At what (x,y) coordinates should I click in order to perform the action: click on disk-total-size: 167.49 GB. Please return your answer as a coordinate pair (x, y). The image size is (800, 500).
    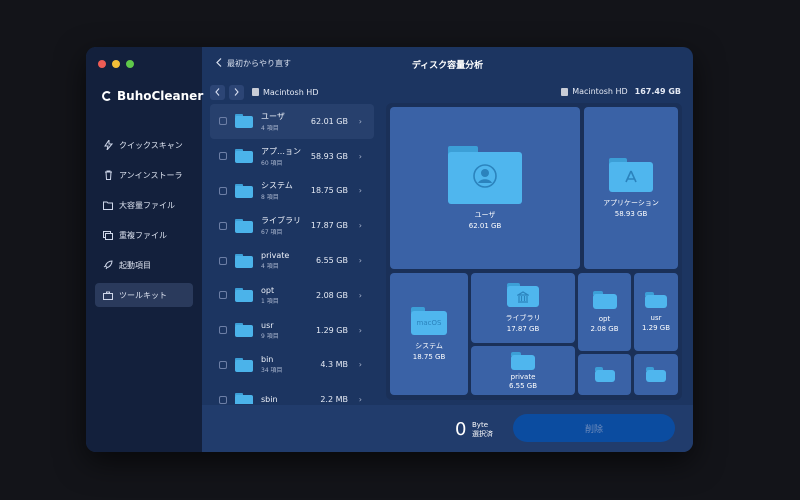
    Looking at the image, I should click on (657, 91).